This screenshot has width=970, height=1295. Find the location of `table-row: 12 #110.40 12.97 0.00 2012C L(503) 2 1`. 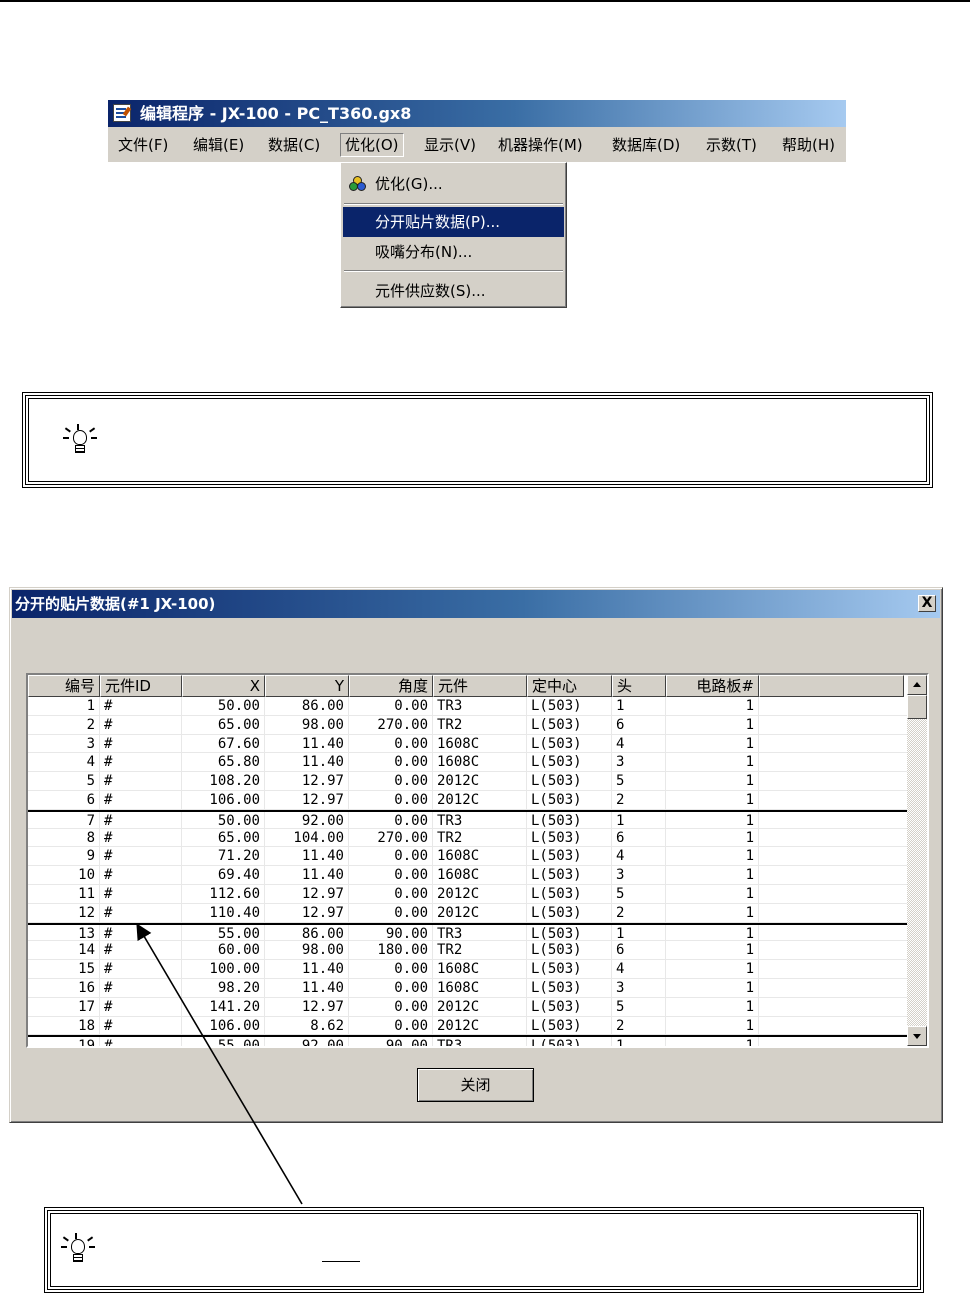

table-row: 12 #110.40 12.97 0.00 2012C L(503) 2 1 is located at coordinates (468, 913).